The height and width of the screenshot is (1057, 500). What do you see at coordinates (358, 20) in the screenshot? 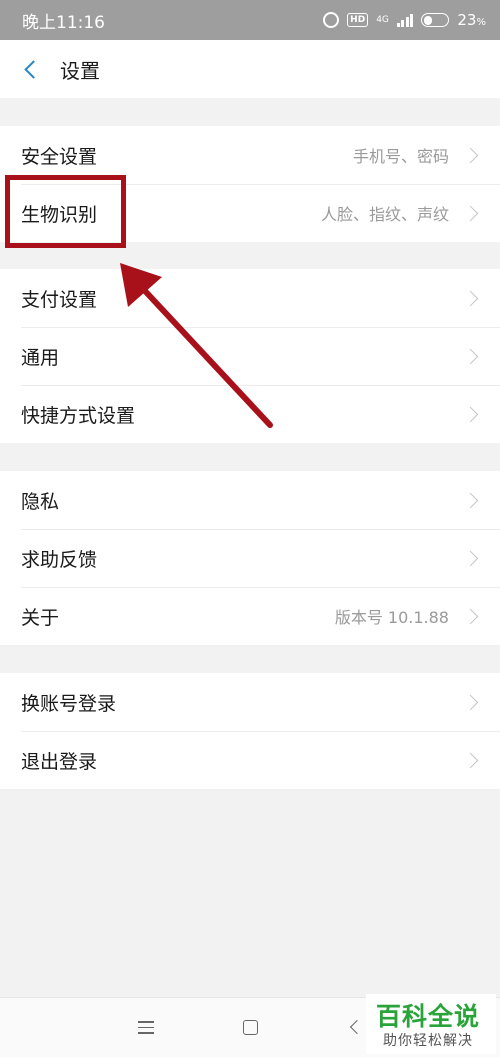
I see `hd-icon: HD` at bounding box center [358, 20].